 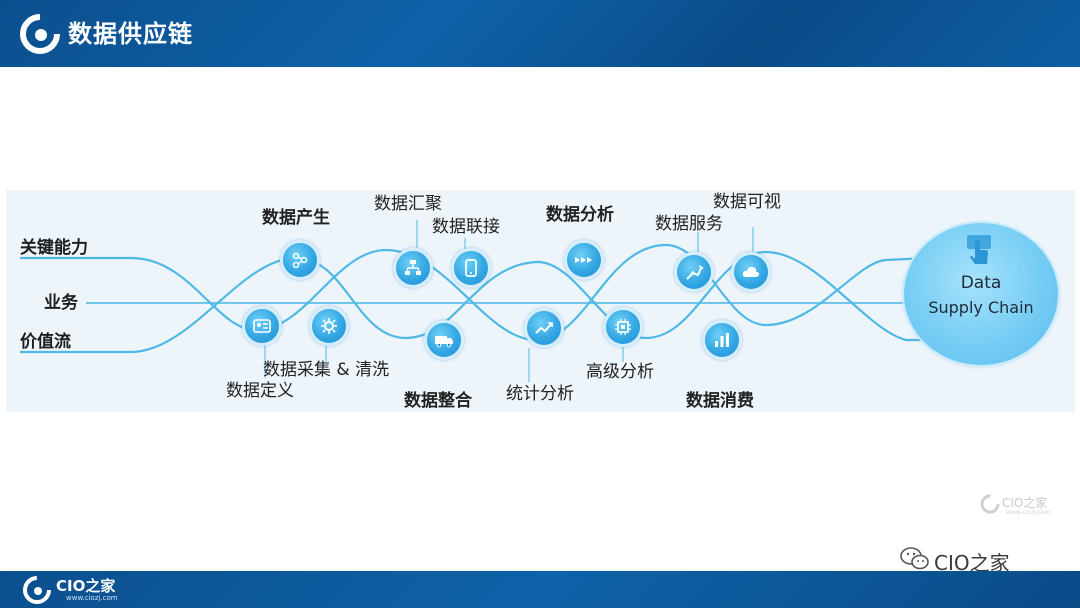 What do you see at coordinates (990, 504) in the screenshot?
I see `watermark-logo-icon` at bounding box center [990, 504].